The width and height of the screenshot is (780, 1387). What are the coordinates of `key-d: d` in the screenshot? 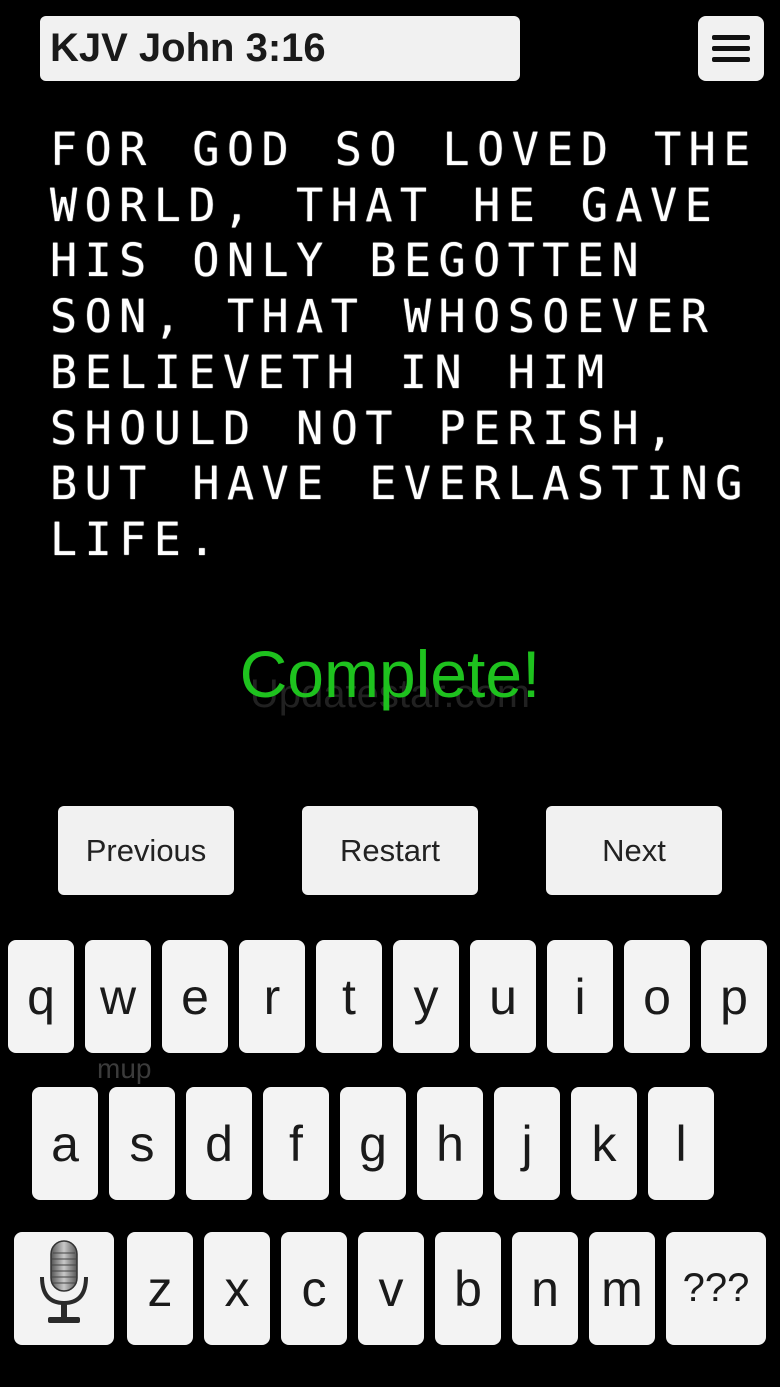 It's located at (219, 1143).